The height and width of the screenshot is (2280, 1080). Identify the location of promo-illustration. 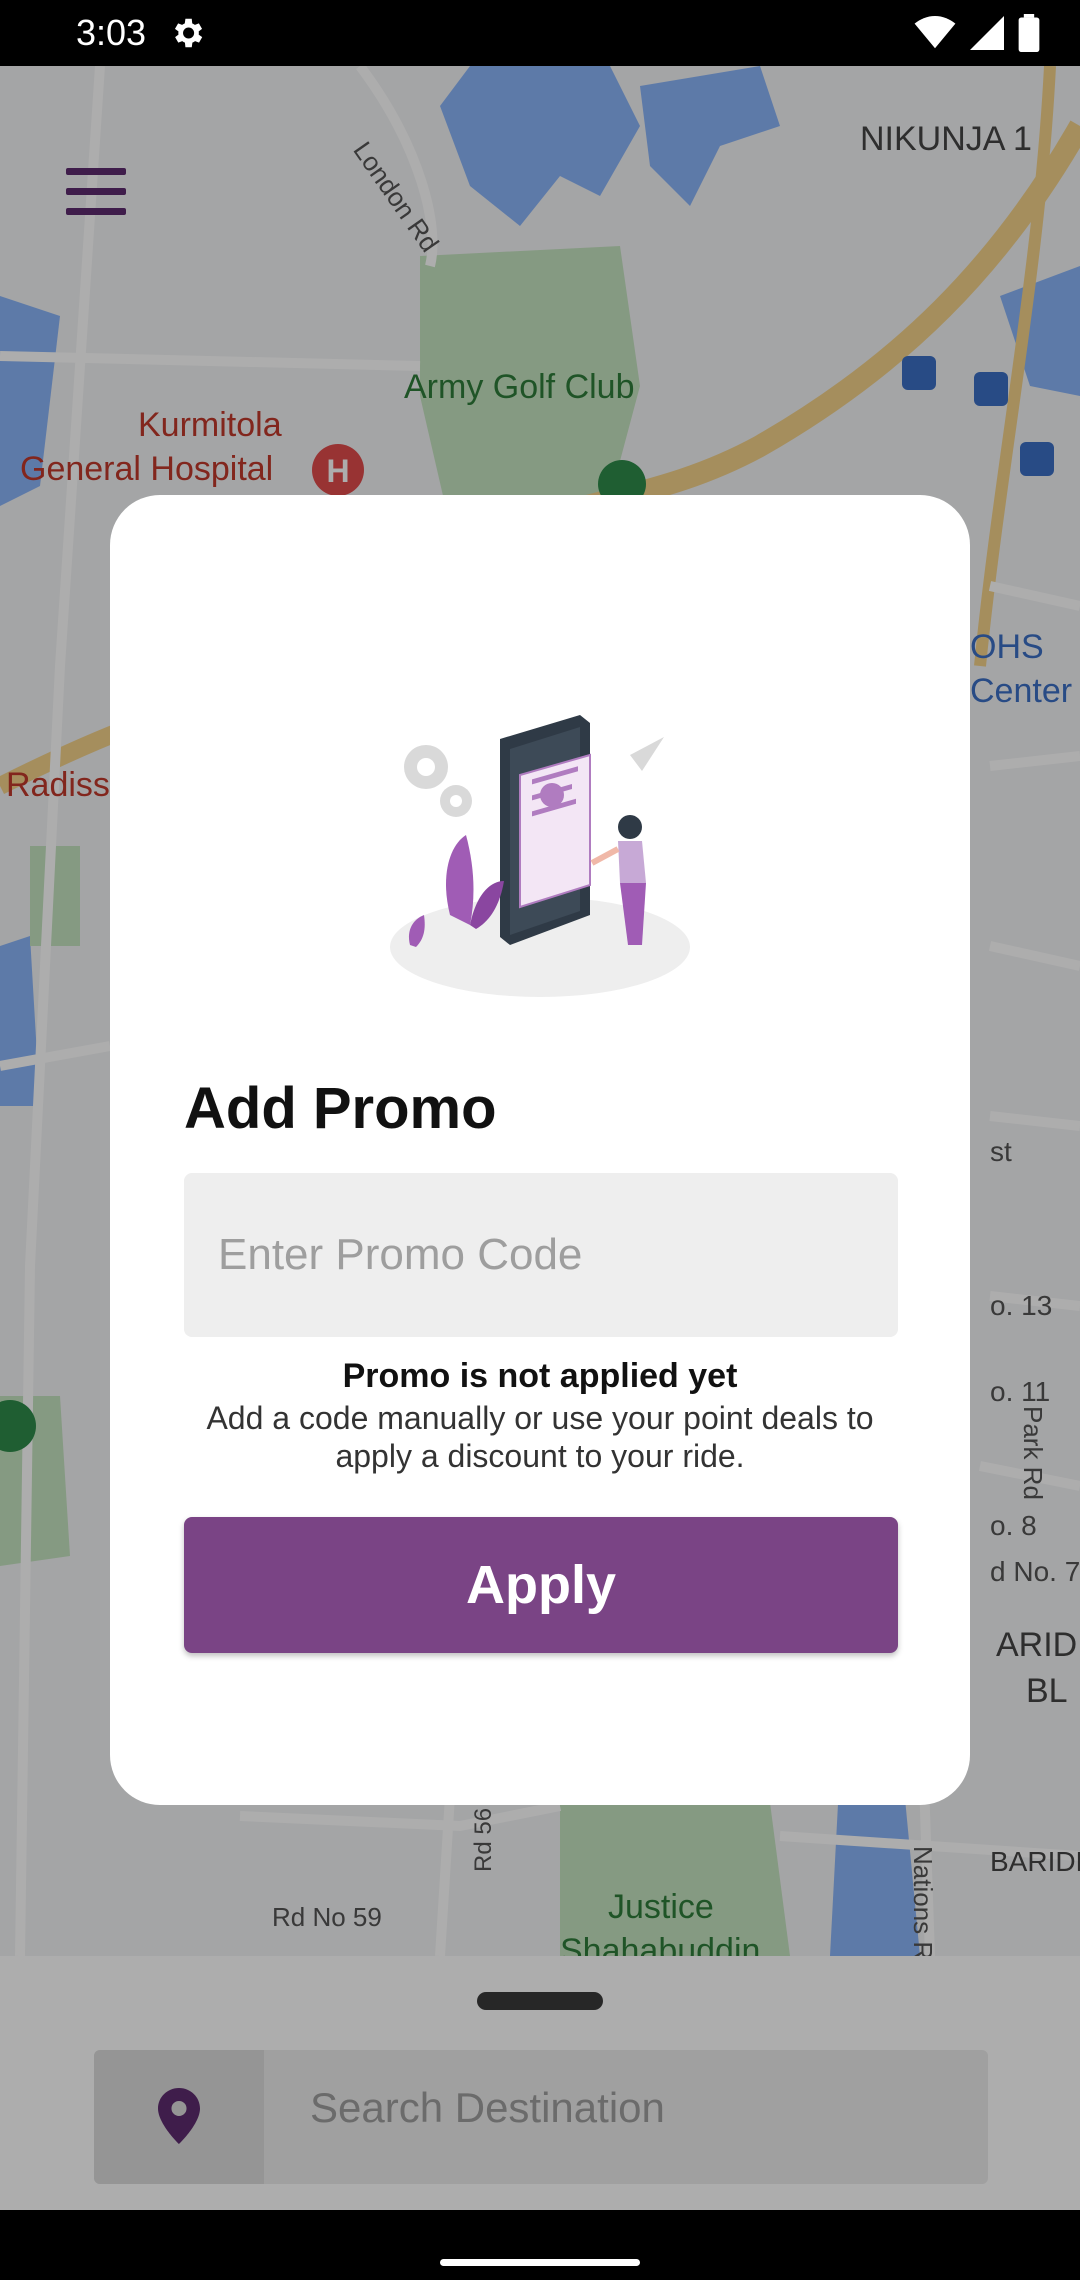
(540, 856).